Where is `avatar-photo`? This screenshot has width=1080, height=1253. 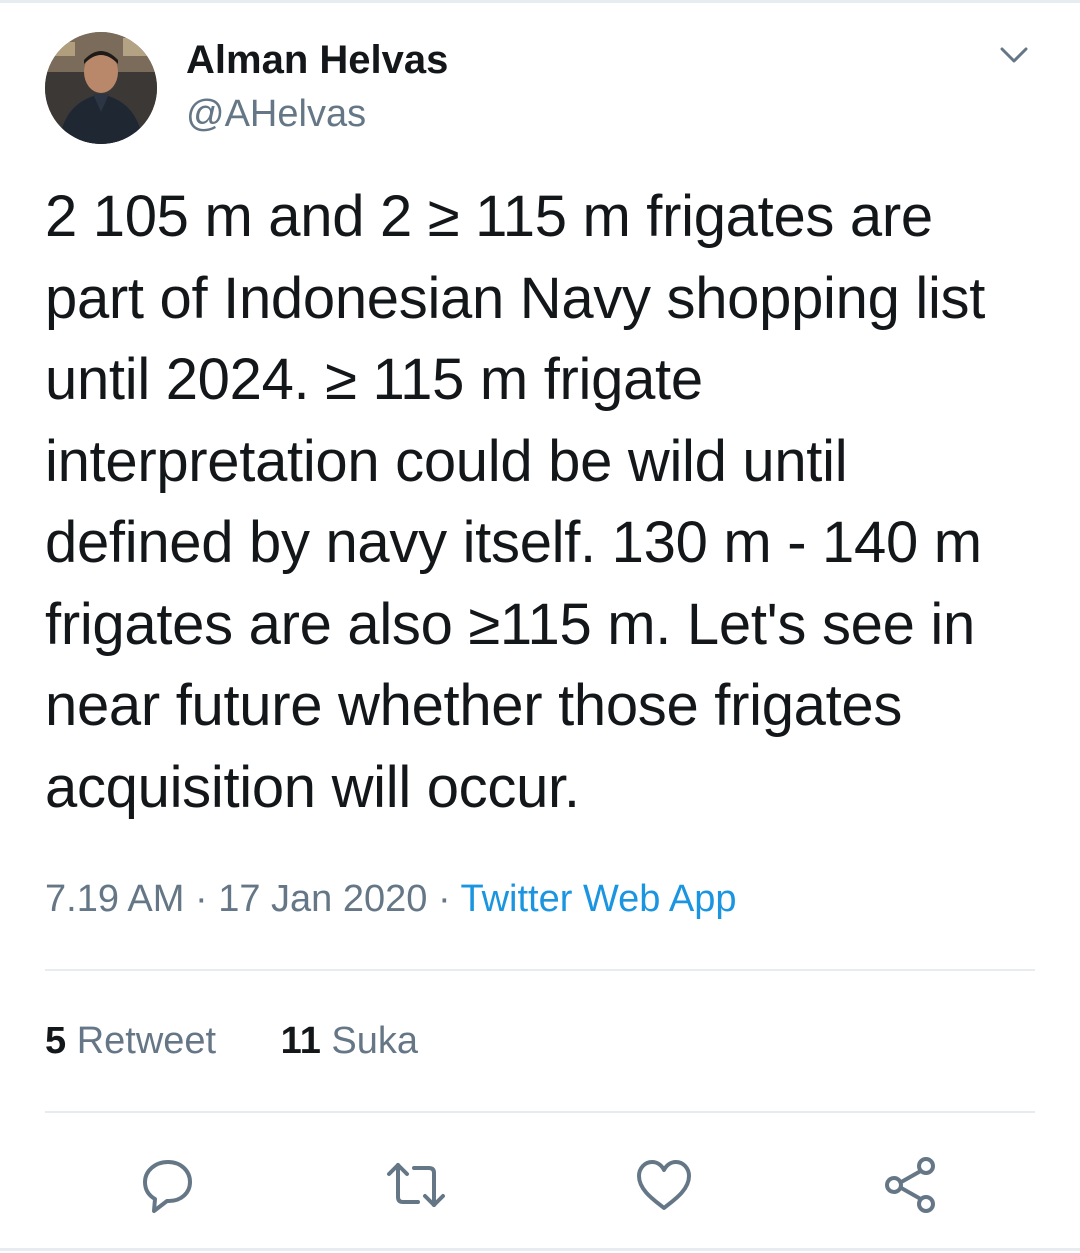 avatar-photo is located at coordinates (101, 88).